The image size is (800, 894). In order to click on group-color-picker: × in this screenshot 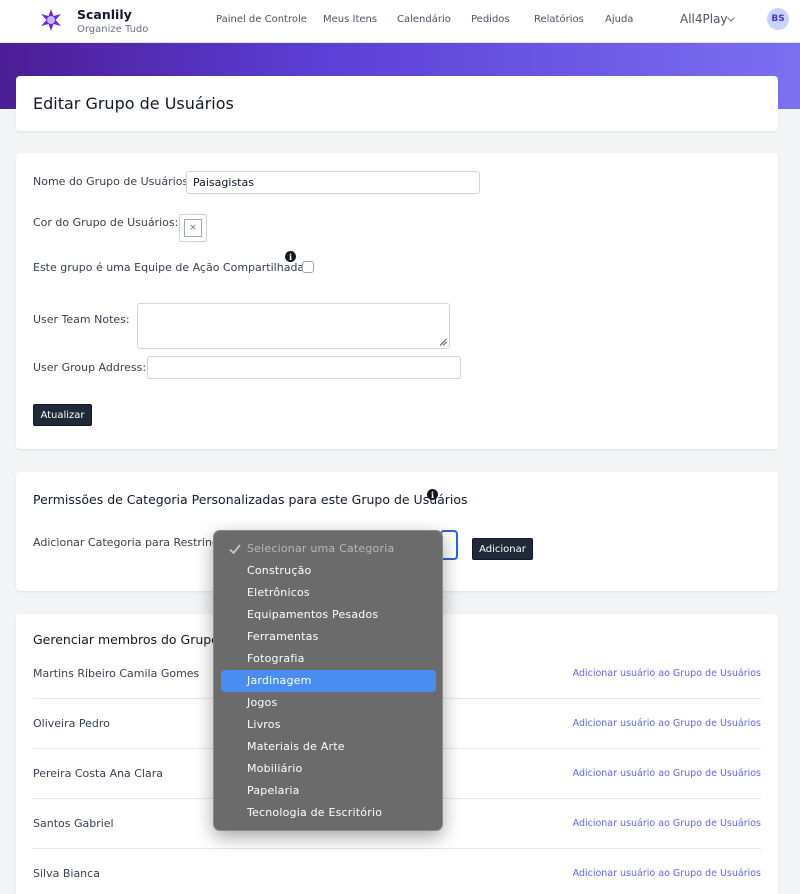, I will do `click(193, 228)`.